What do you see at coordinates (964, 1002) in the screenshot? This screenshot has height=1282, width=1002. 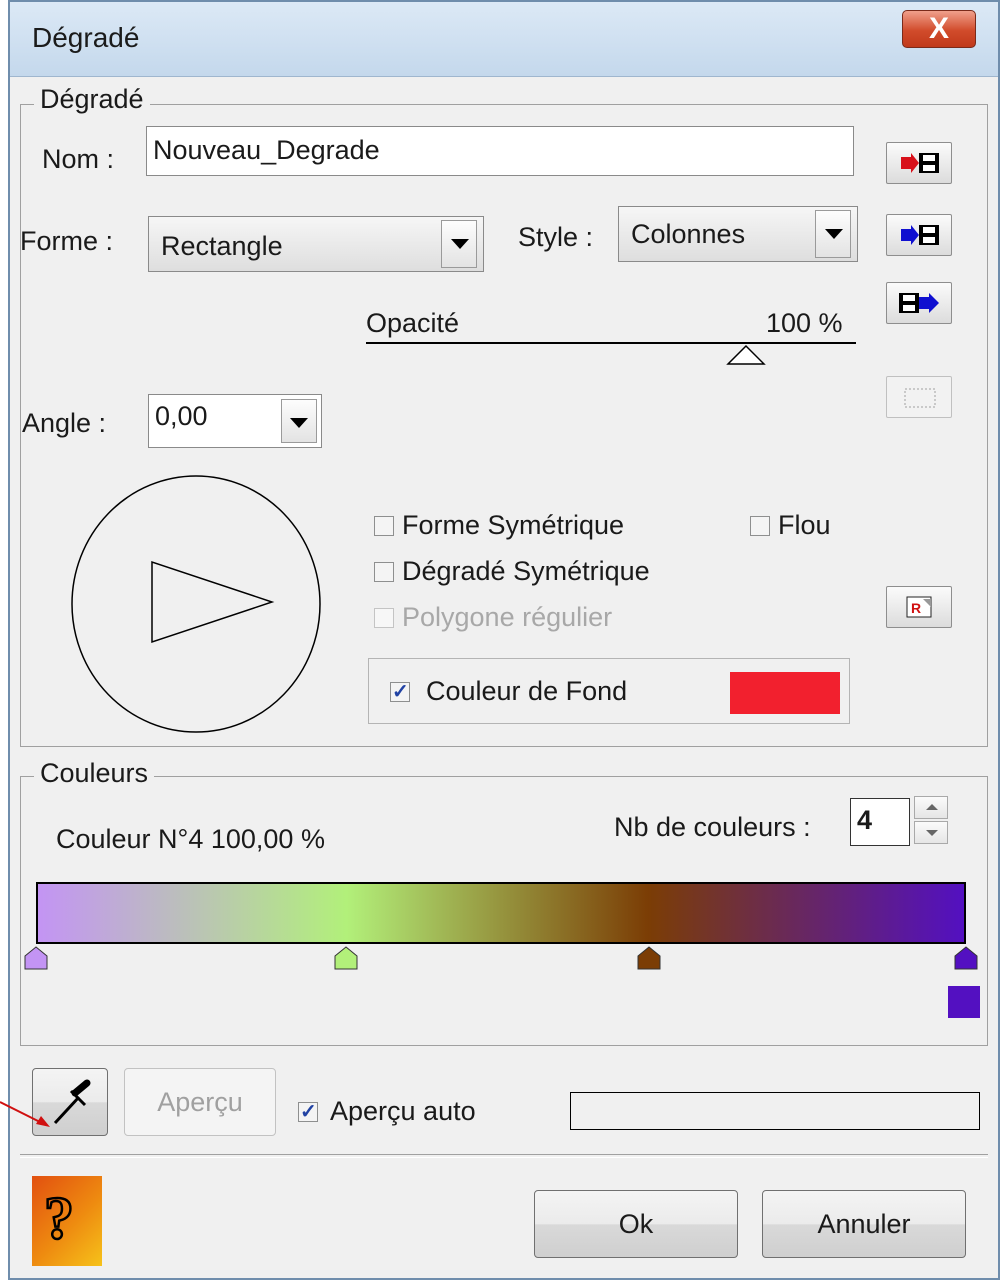 I see `selected-color-swatch` at bounding box center [964, 1002].